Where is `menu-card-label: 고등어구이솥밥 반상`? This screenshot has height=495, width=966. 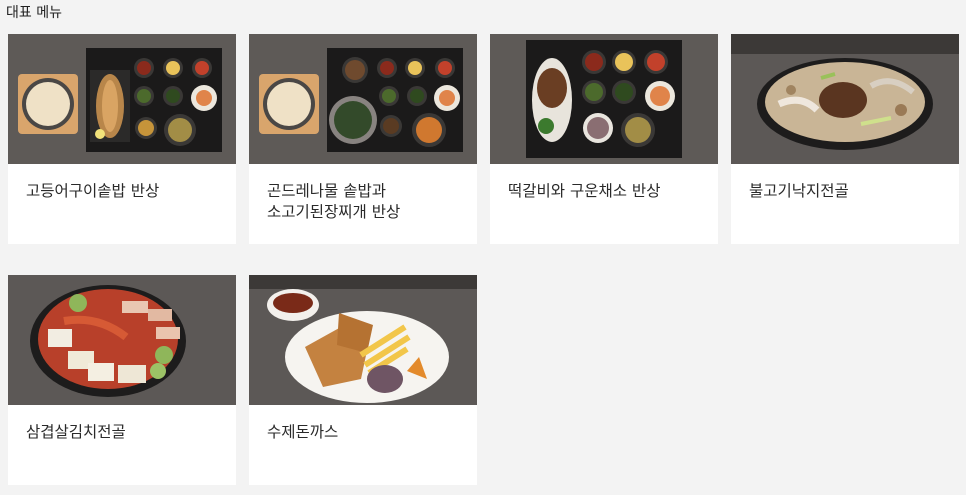 menu-card-label: 고등어구이솥밥 반상 is located at coordinates (93, 191).